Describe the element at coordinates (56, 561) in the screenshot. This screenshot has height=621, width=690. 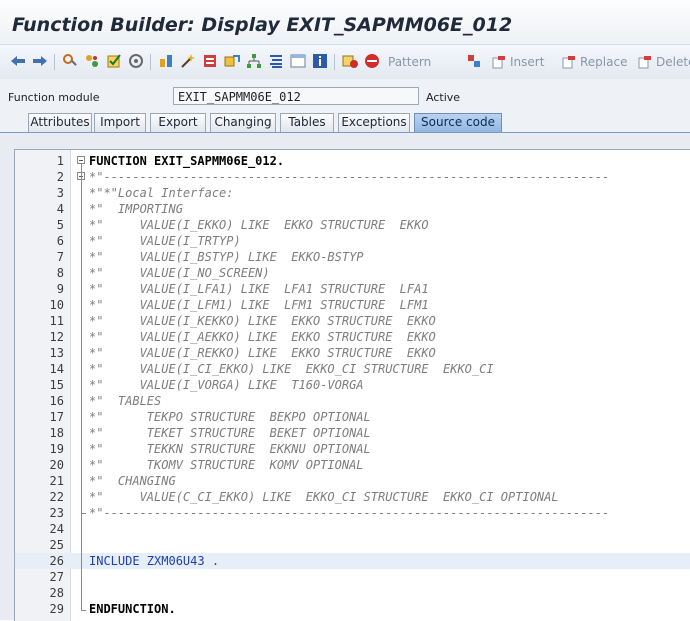
I see `line-number: 26` at that location.